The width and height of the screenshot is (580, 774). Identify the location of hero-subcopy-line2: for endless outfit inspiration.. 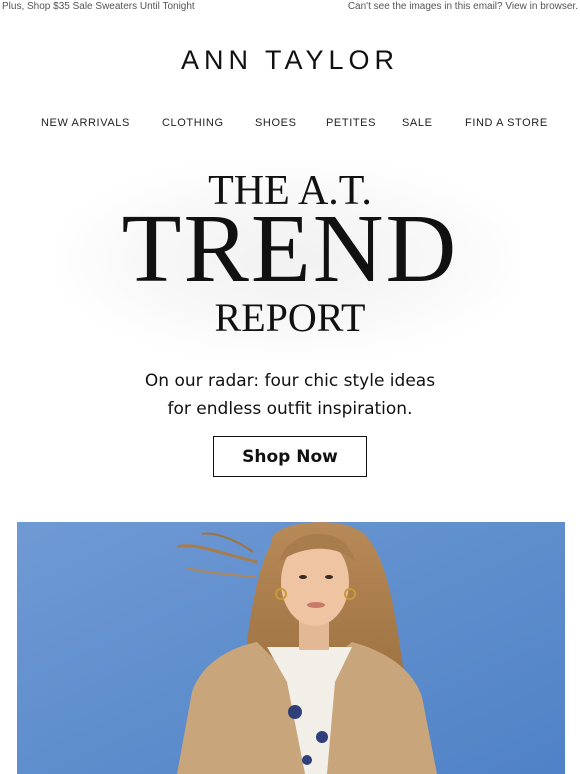
(290, 409).